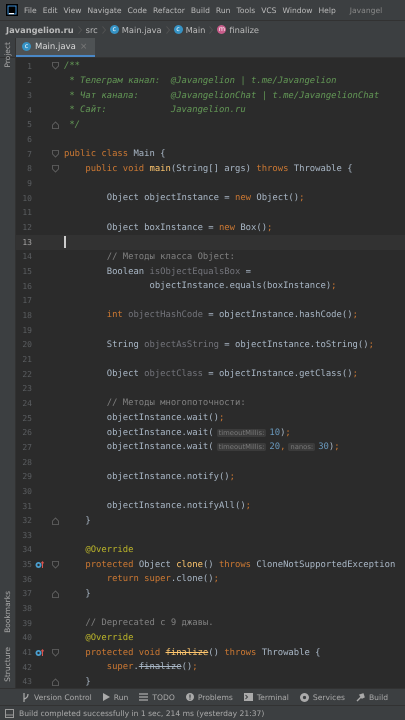 The width and height of the screenshot is (405, 720). Describe the element at coordinates (170, 477) in the screenshot. I see `code-line: objectInstance.notify();` at that location.